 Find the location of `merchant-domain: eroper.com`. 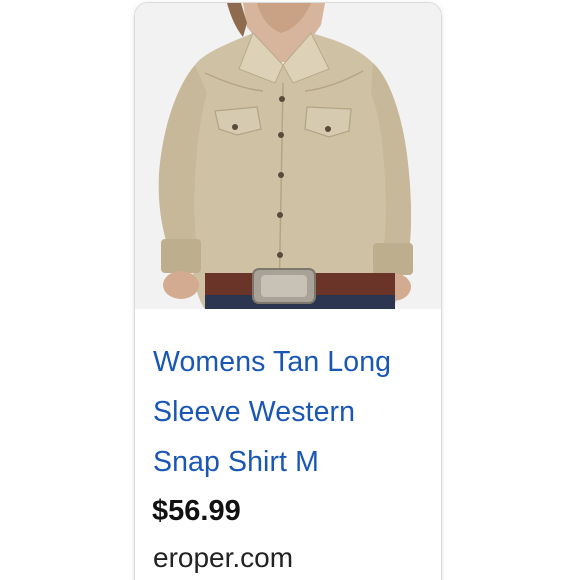

merchant-domain: eroper.com is located at coordinates (223, 557).